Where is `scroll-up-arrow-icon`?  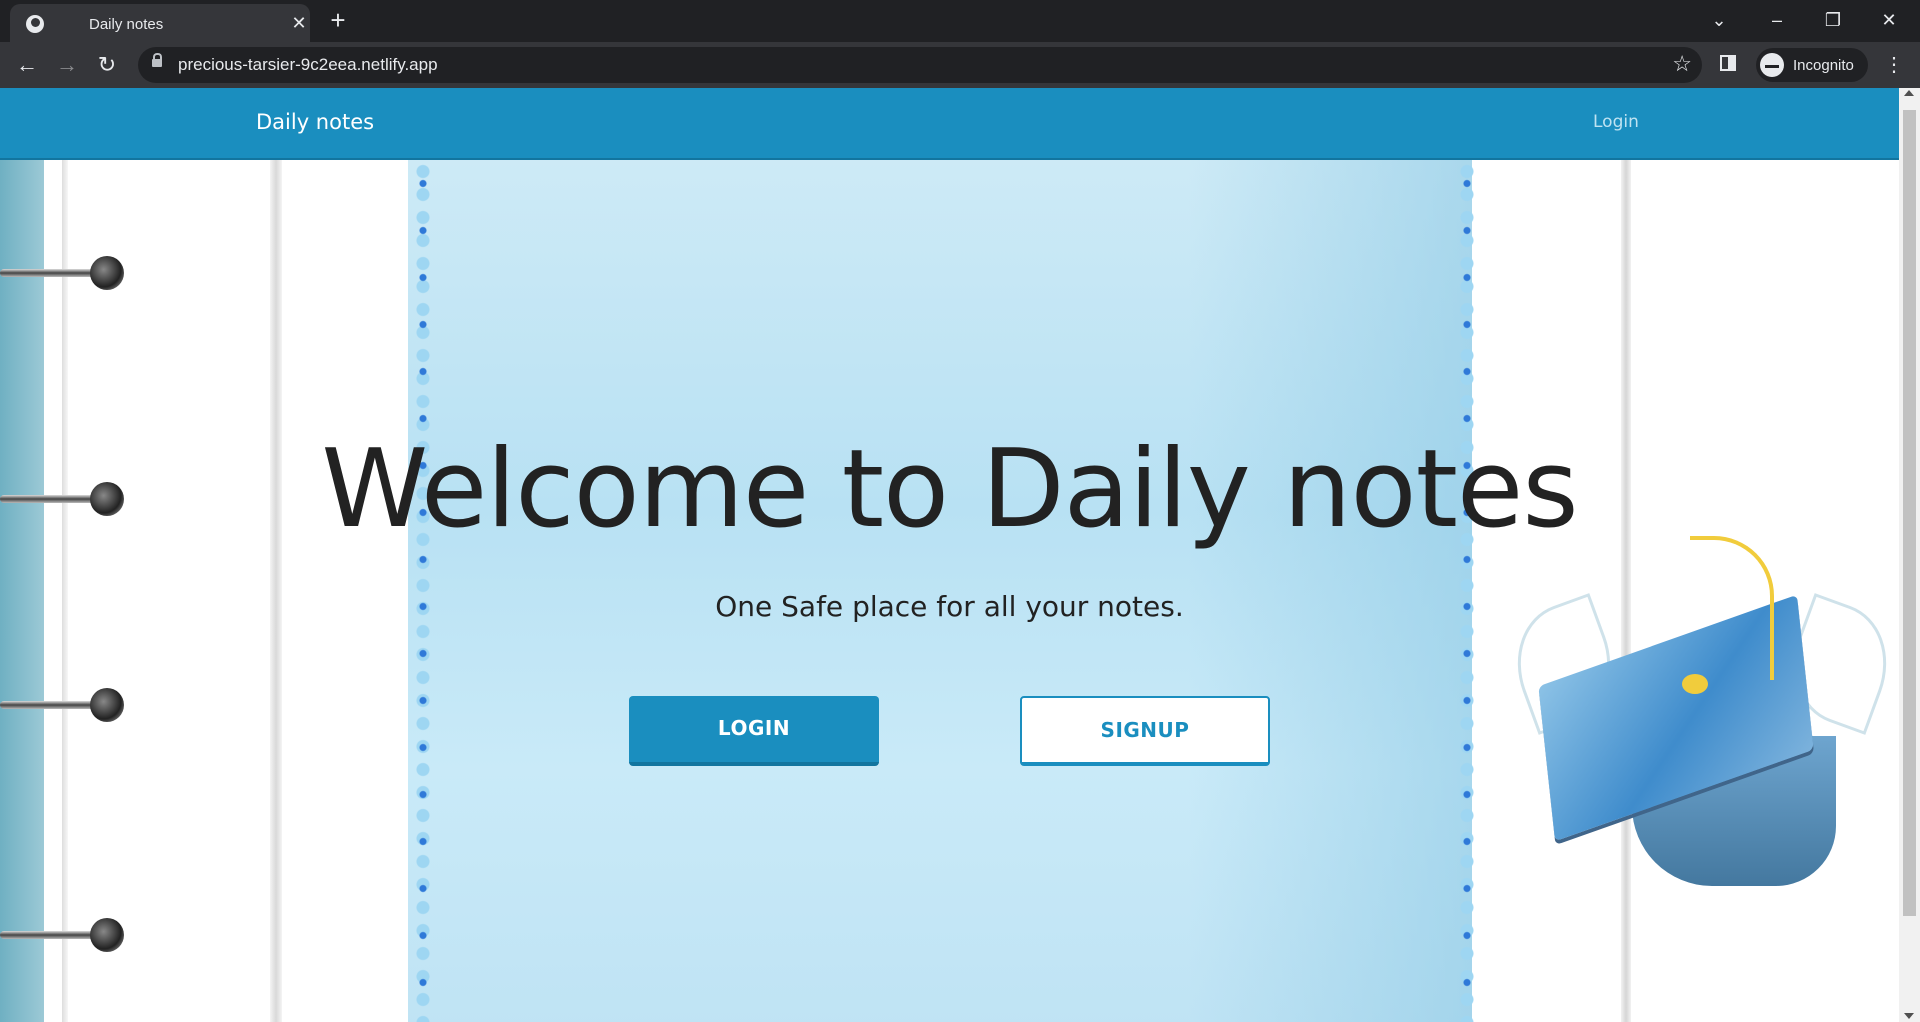
scroll-up-arrow-icon is located at coordinates (1909, 93).